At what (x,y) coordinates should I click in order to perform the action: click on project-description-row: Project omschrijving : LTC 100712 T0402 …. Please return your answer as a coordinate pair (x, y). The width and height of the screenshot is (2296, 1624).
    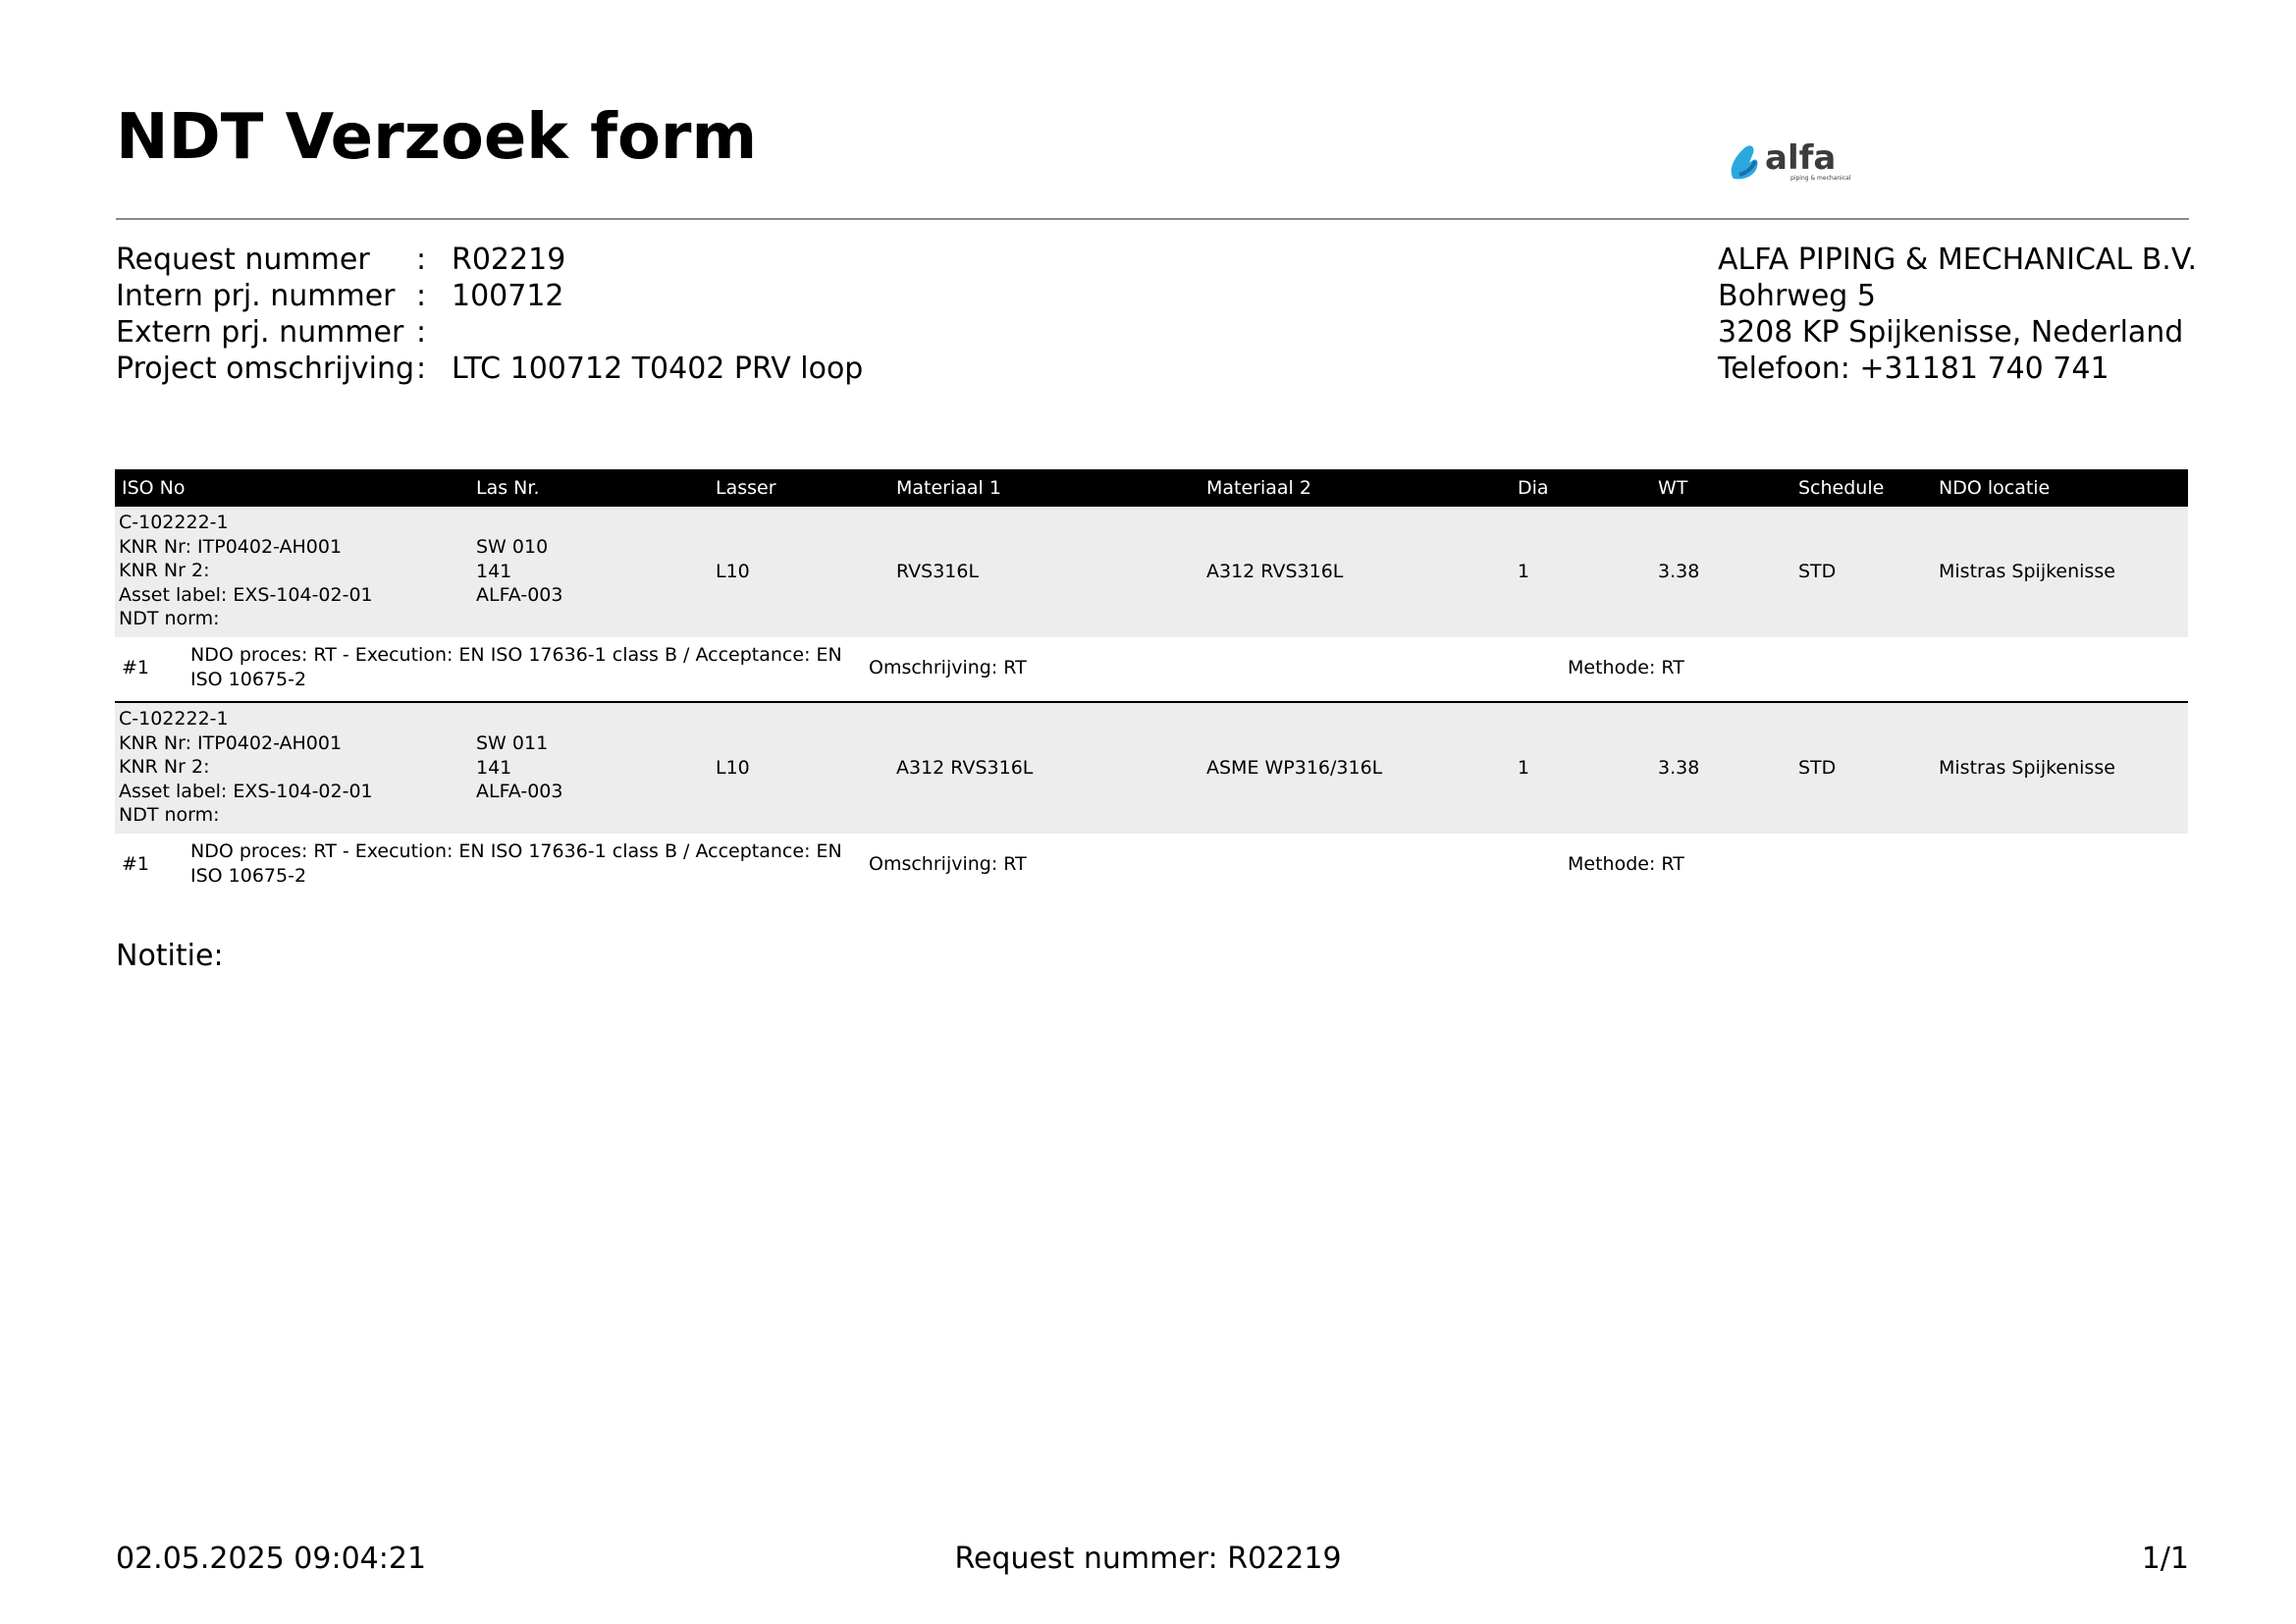
    Looking at the image, I should click on (490, 369).